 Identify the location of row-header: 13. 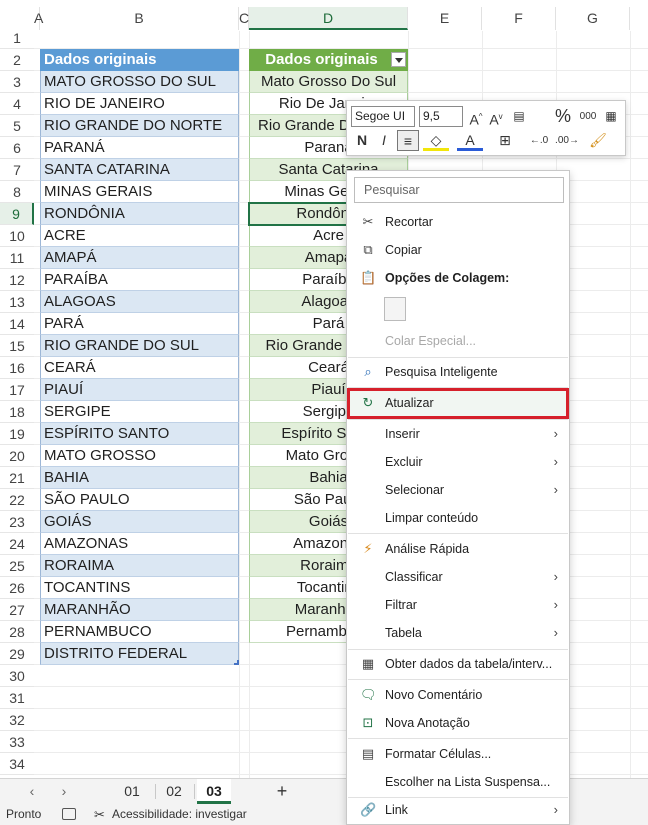
(17, 302).